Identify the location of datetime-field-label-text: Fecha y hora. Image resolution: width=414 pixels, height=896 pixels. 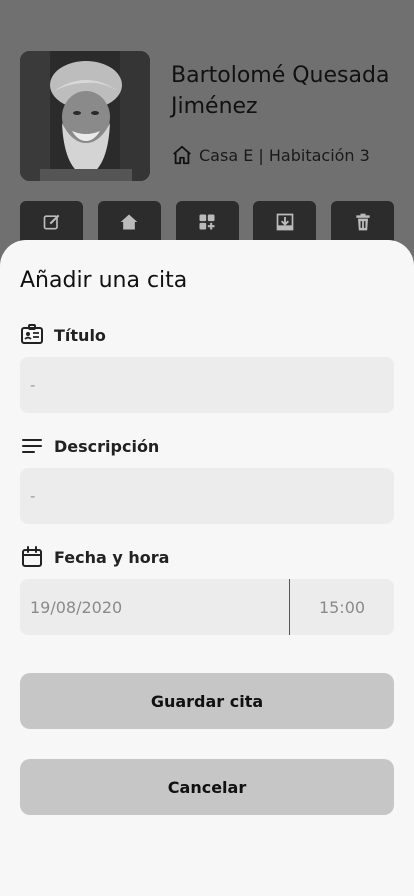
(112, 557).